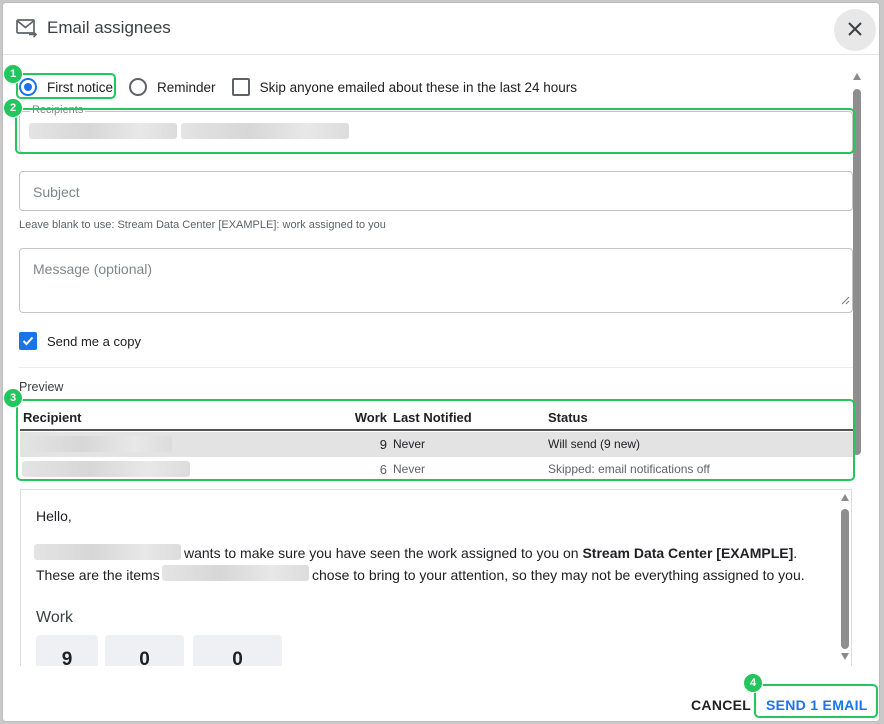 The image size is (884, 724). Describe the element at coordinates (817, 705) in the screenshot. I see `send-email-button: SEND 1 EMAIL` at that location.